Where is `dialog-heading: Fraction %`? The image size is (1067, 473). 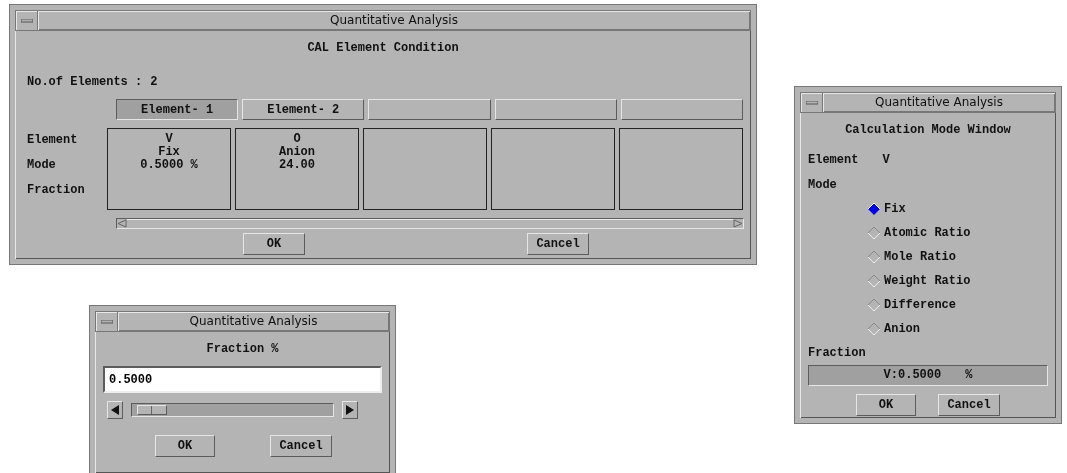 dialog-heading: Fraction % is located at coordinates (242, 349).